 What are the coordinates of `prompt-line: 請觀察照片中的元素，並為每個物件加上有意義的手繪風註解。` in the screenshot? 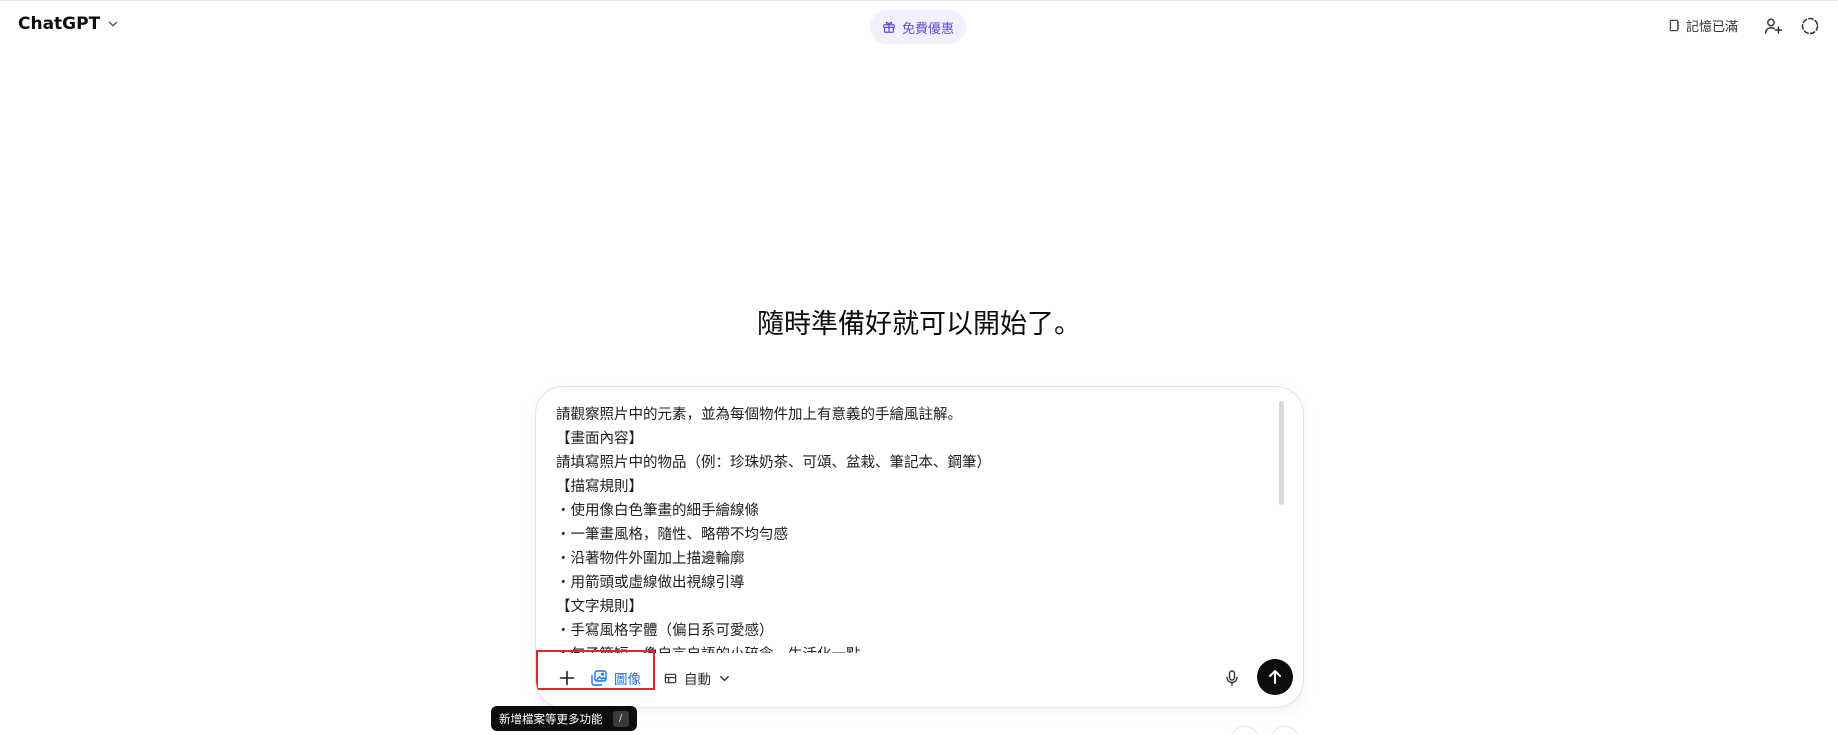 It's located at (759, 415).